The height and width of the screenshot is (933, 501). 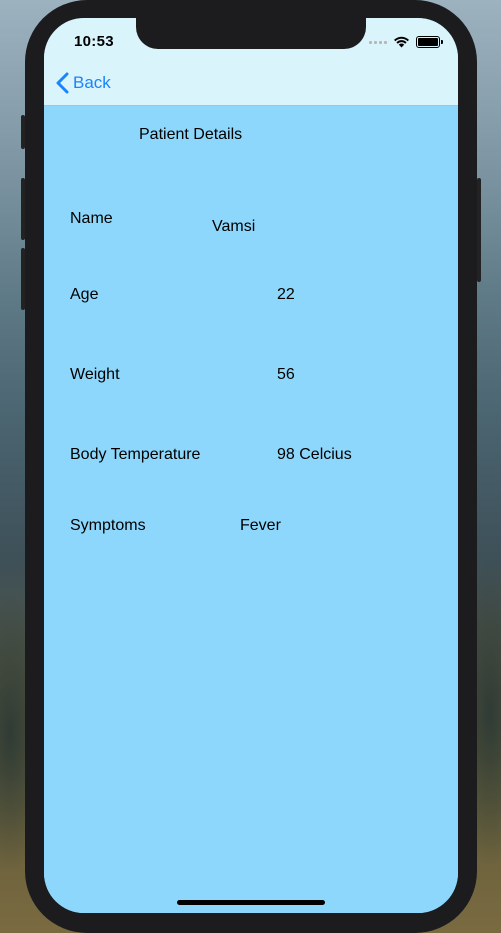 I want to click on mute-switch, so click(x=23, y=132).